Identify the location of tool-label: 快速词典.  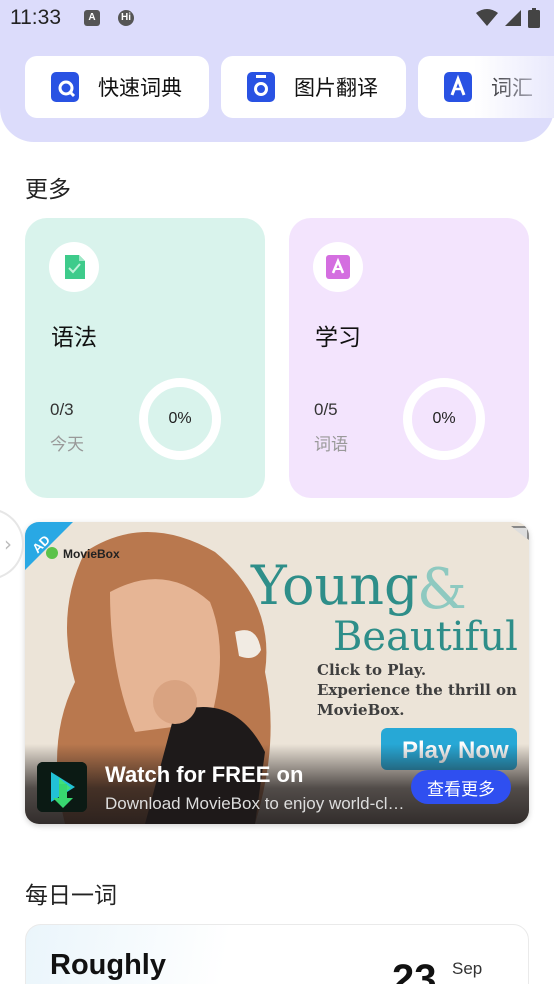
(140, 88).